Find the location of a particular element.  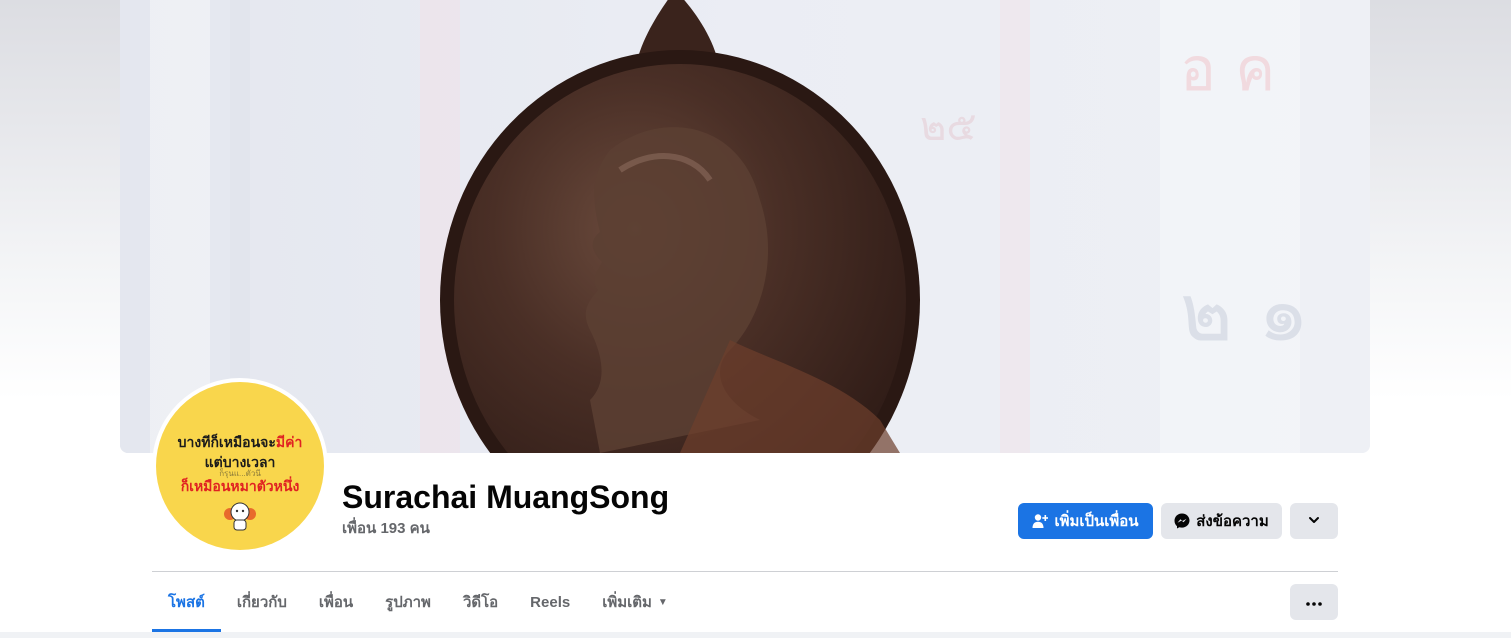

messenger-icon is located at coordinates (1182, 521).